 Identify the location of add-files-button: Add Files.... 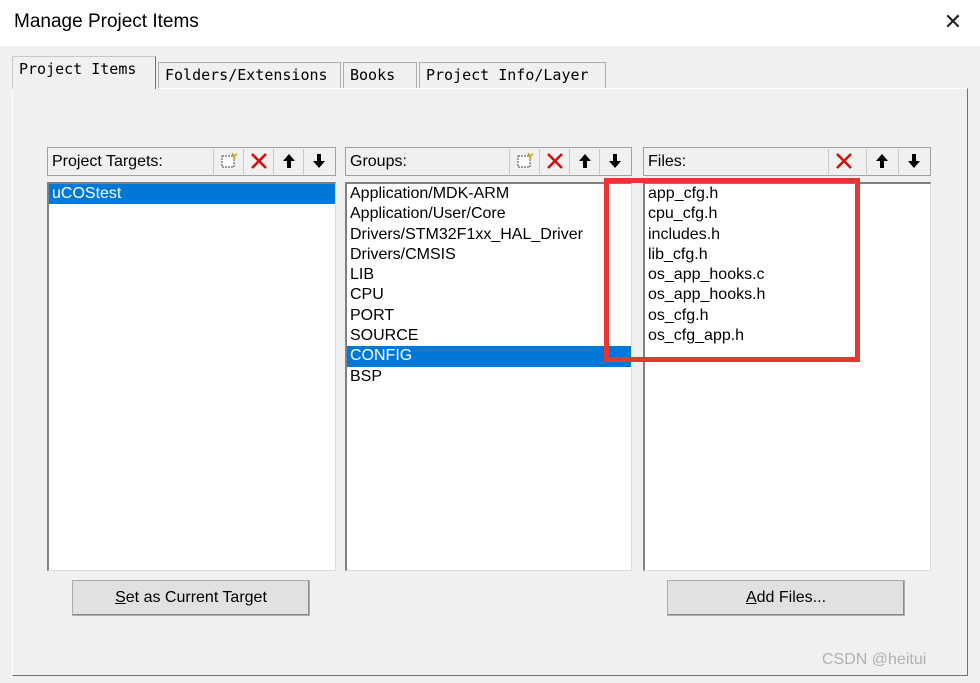
(786, 598).